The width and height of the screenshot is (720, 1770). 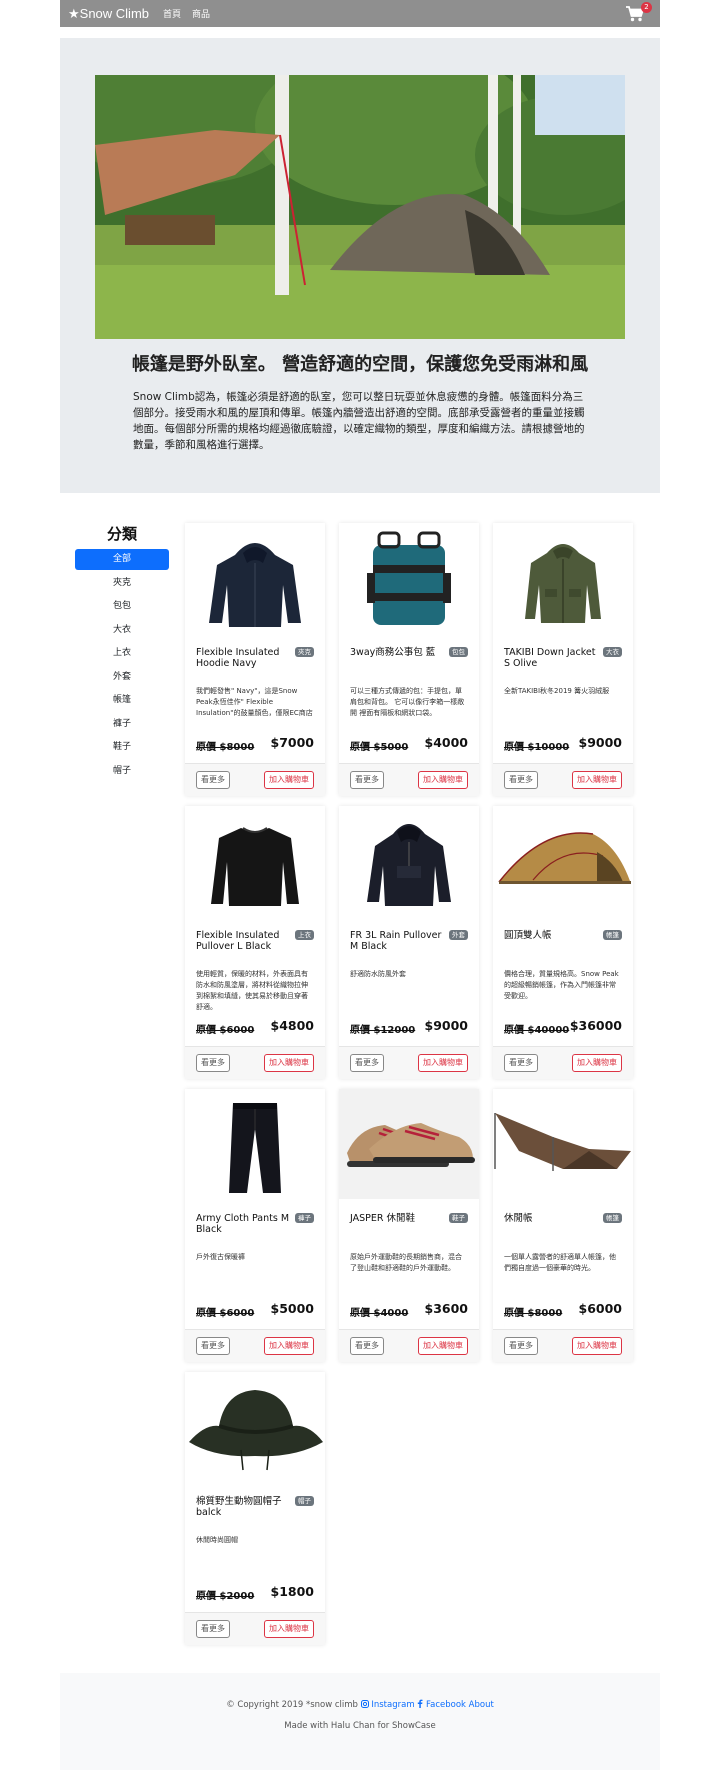 I want to click on product-name: Army Cloth Pants M Black, so click(x=245, y=1224).